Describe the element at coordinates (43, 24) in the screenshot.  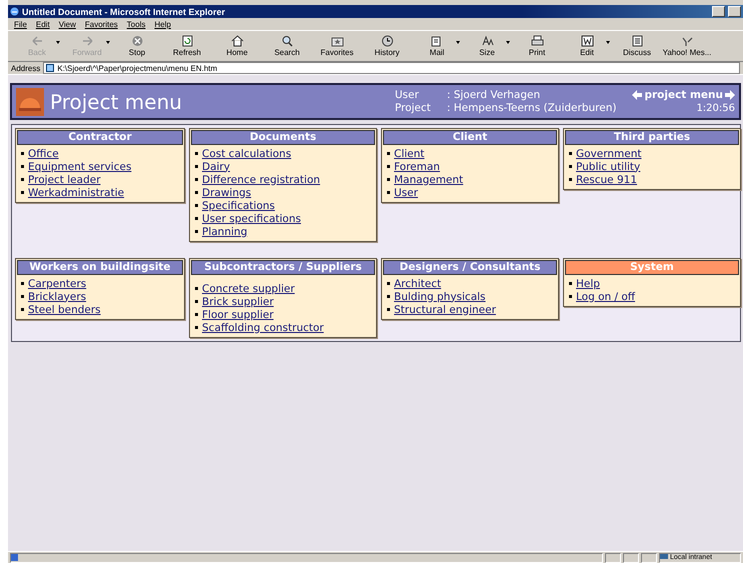
I see `menu-item: Edit` at that location.